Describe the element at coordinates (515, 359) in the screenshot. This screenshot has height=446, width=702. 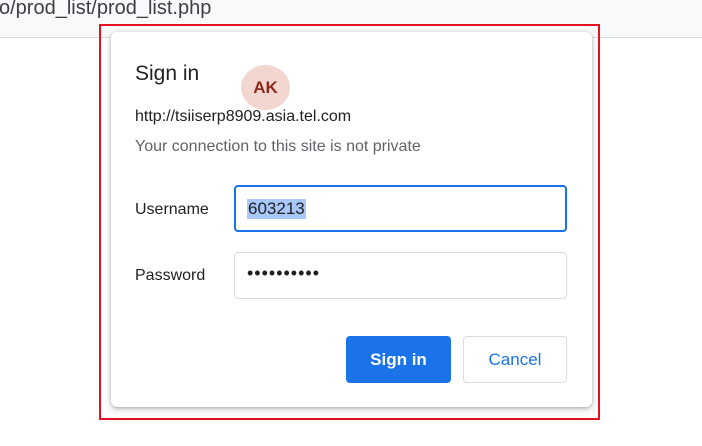
I see `cancel-button: Cancel` at that location.